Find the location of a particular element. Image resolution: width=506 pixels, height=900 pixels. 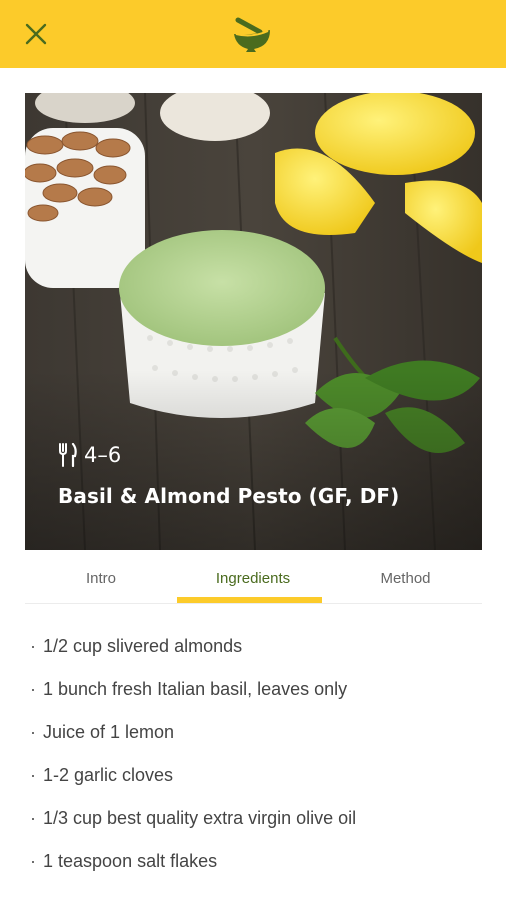

active-tab-indicator is located at coordinates (249, 600).